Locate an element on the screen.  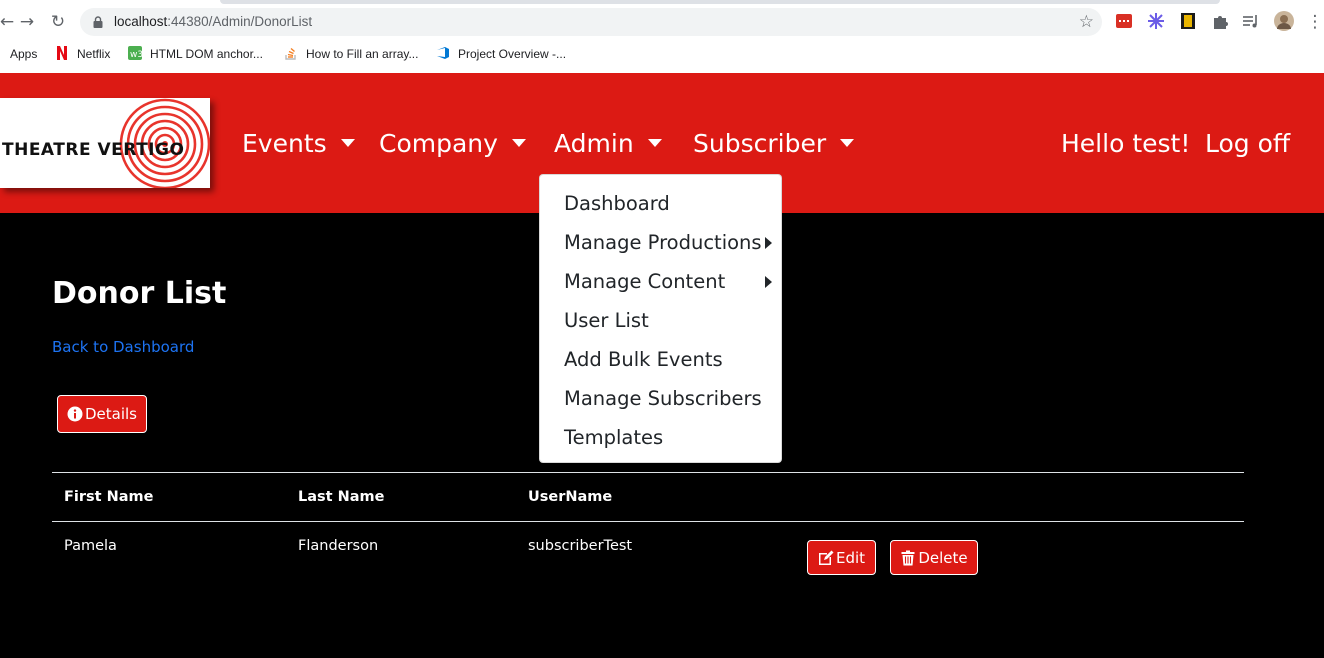
address-bar: localhost:44380/Admin/DonorList ☆ is located at coordinates (591, 22).